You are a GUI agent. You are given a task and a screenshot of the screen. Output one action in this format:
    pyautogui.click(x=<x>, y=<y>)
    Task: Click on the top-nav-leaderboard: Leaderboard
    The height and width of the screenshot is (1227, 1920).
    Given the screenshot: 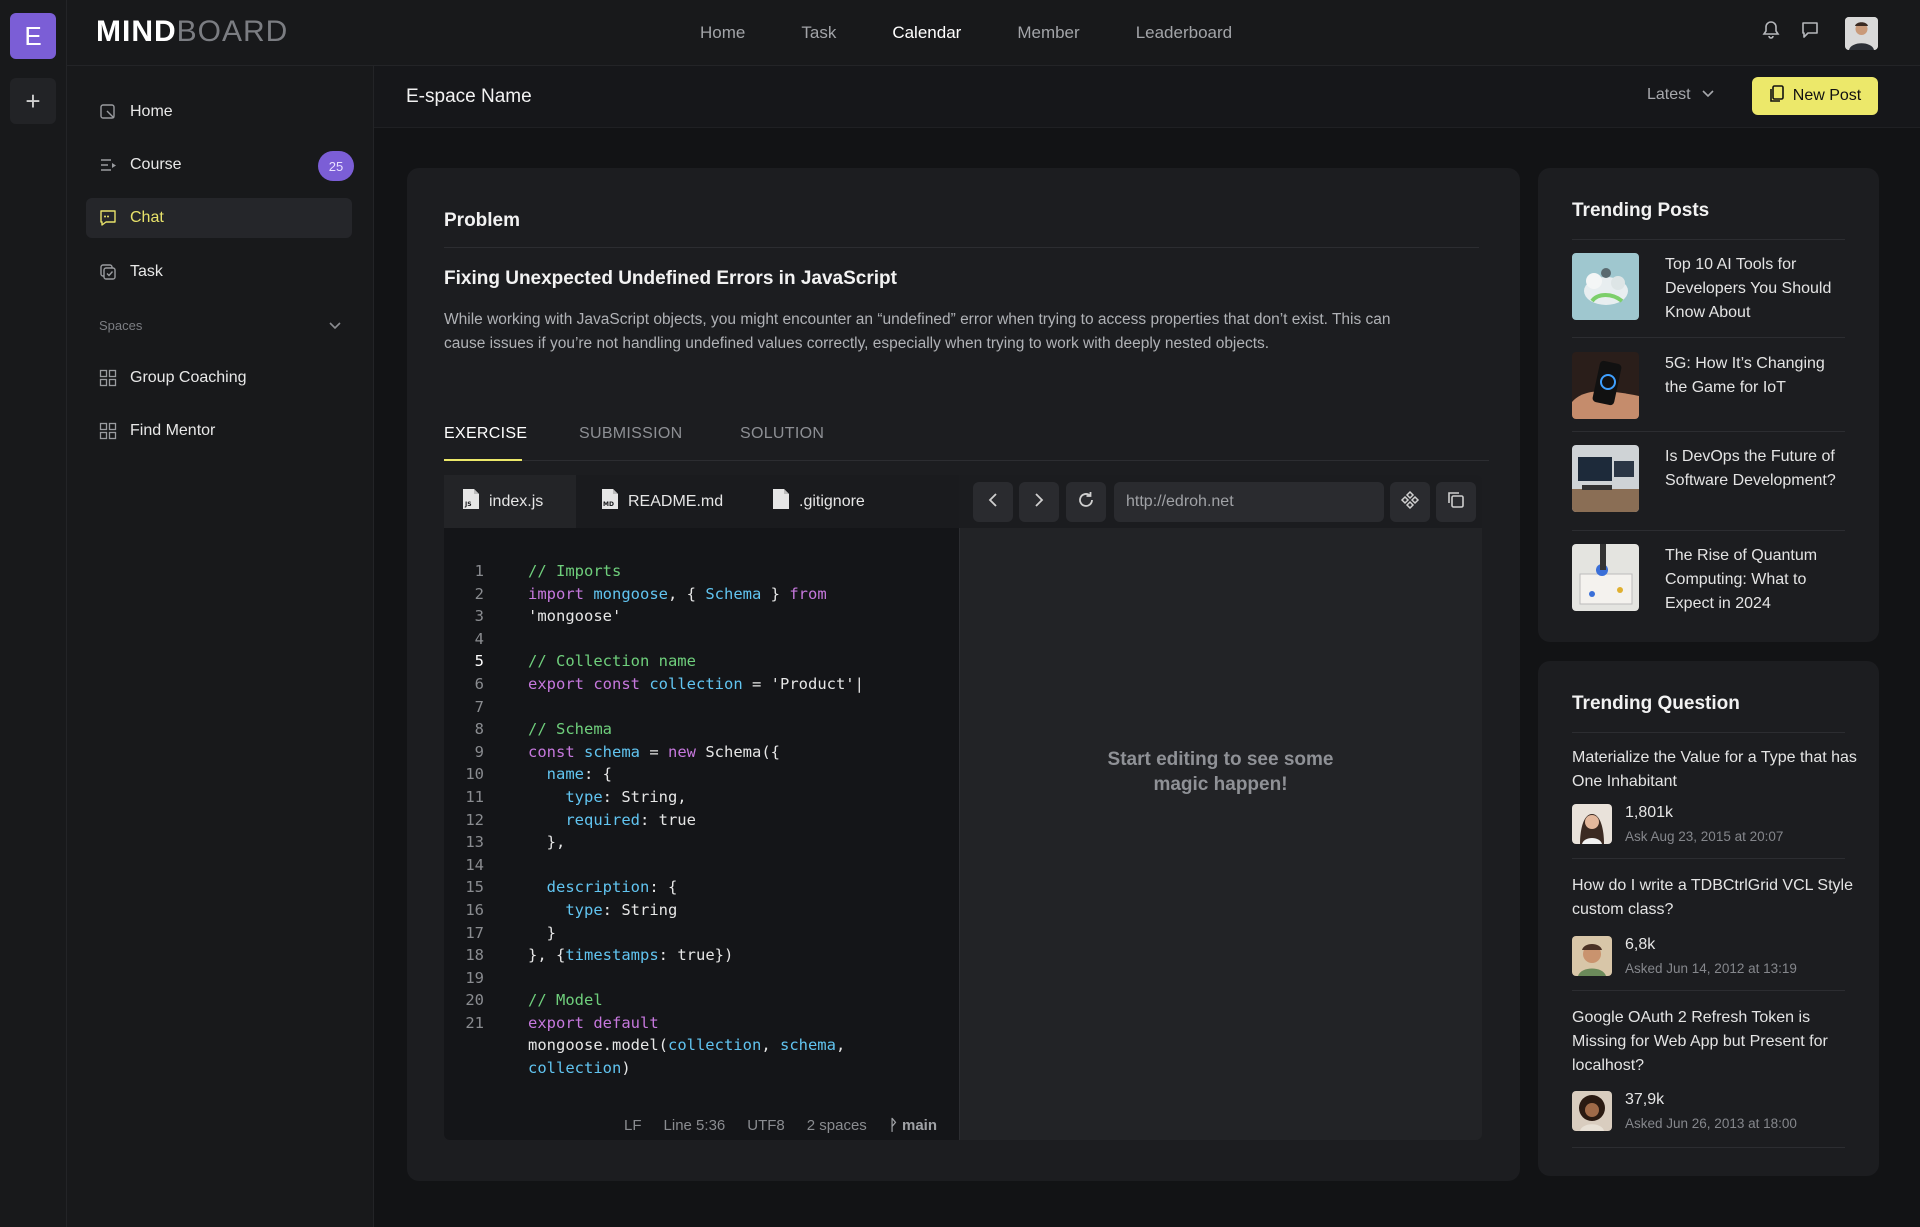 What is the action you would take?
    pyautogui.click(x=1184, y=33)
    